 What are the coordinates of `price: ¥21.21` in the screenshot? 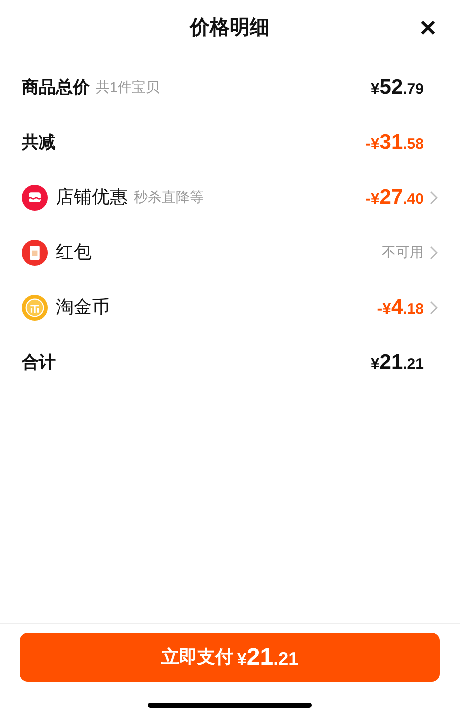 It's located at (397, 363).